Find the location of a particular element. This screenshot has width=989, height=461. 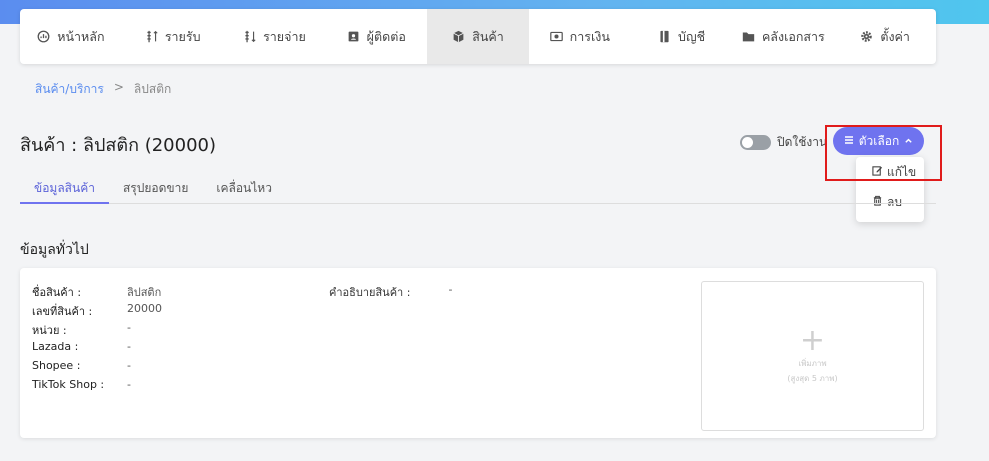

info-row-code: เลขที่สินค้า : 20000 is located at coordinates (97, 311).